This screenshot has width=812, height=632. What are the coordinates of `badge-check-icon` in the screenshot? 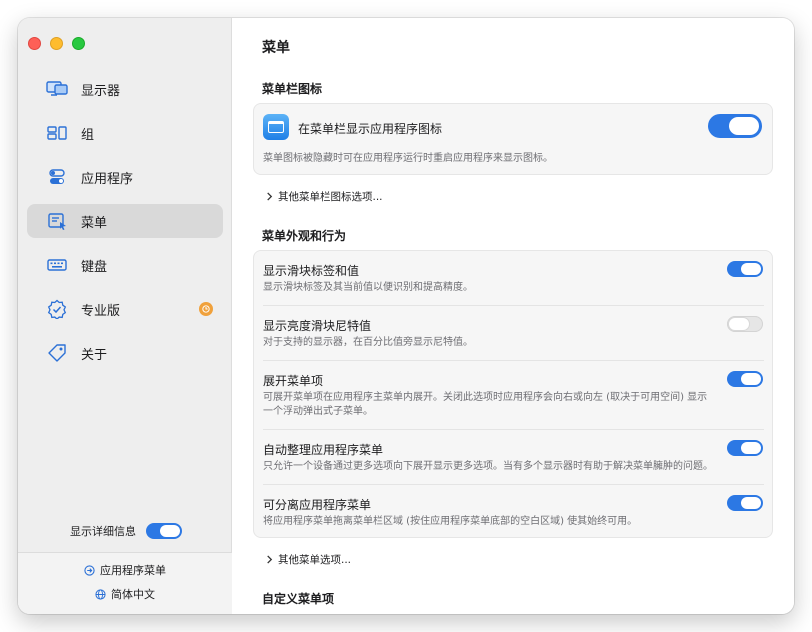 It's located at (57, 309).